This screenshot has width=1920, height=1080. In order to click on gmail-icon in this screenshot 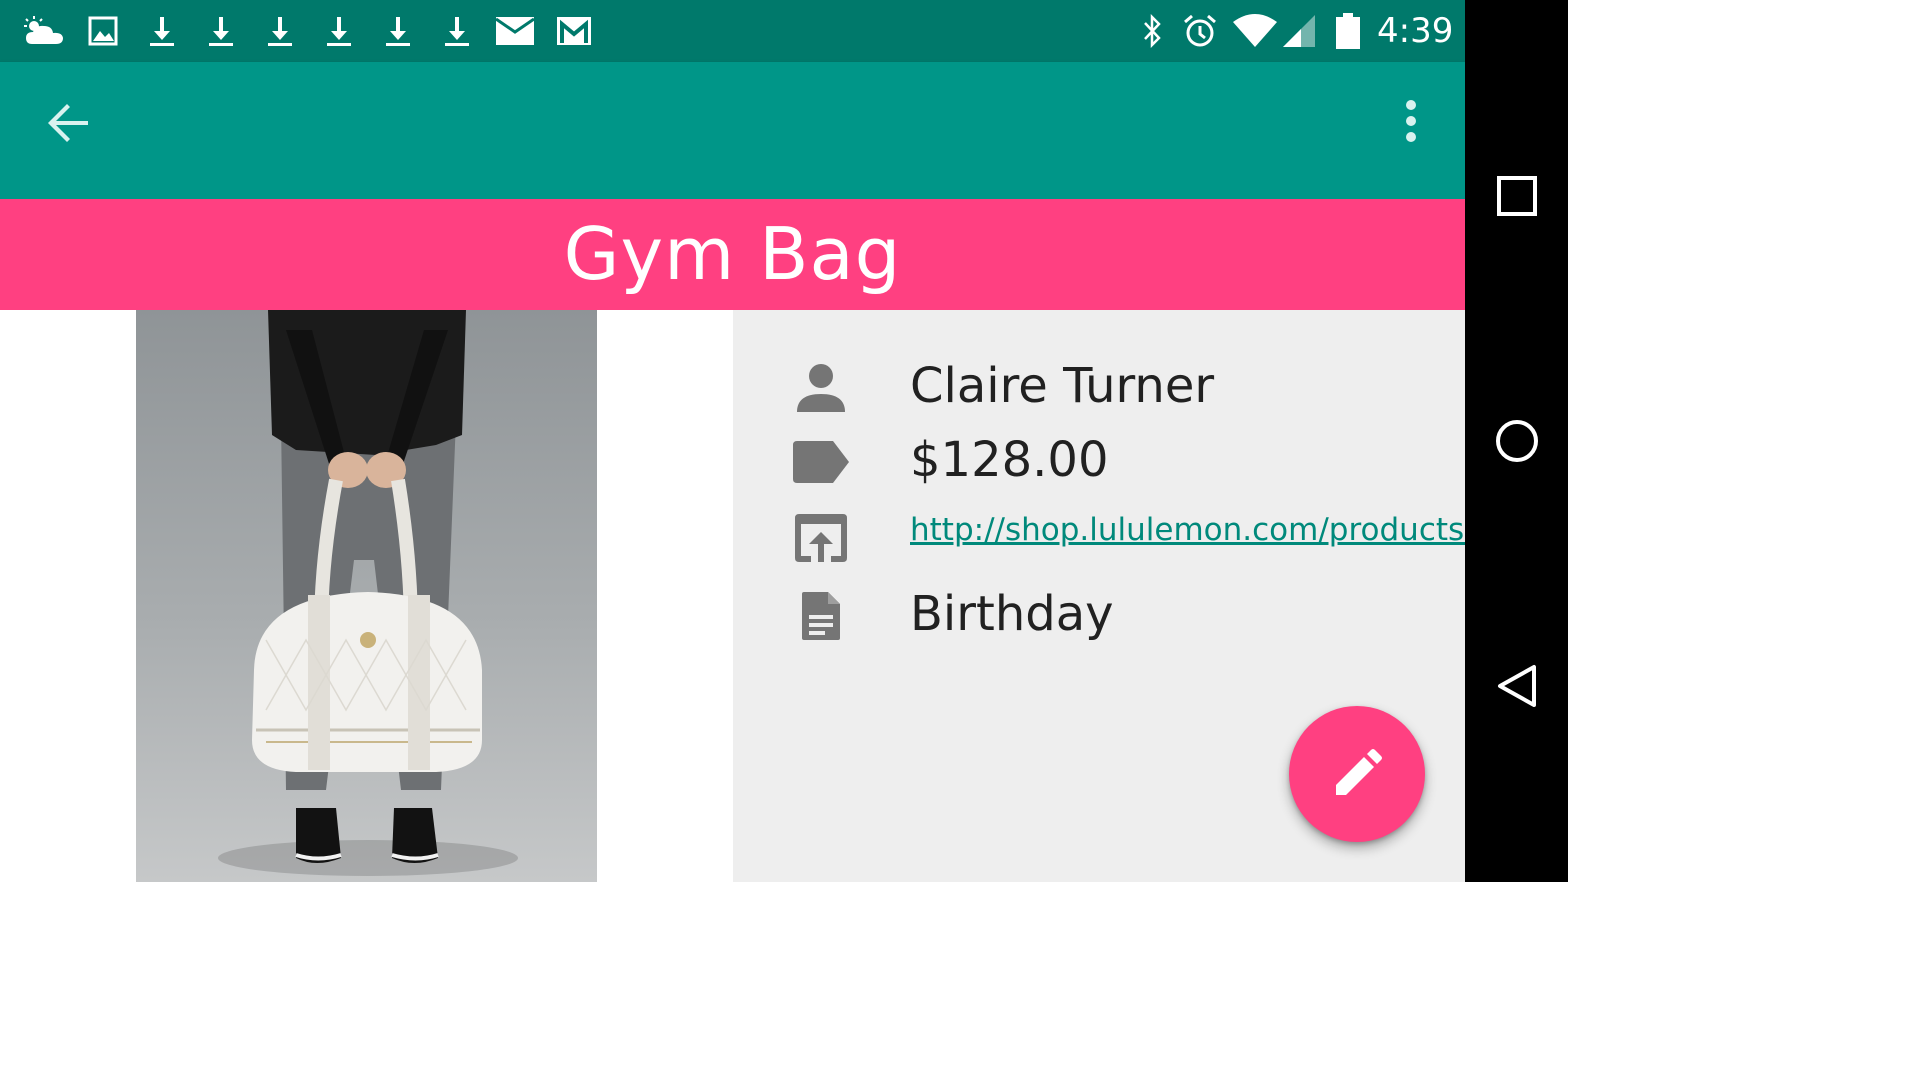, I will do `click(574, 31)`.